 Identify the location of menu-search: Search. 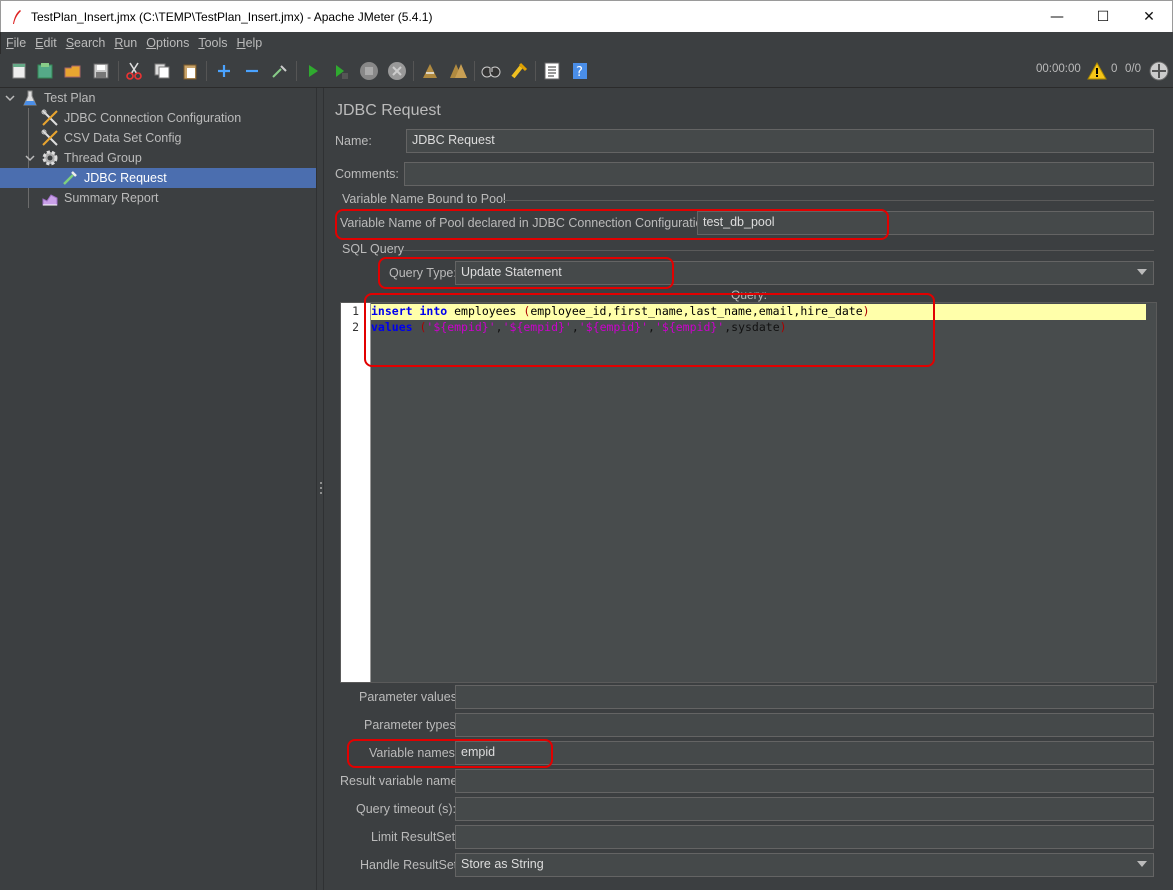
(85, 43).